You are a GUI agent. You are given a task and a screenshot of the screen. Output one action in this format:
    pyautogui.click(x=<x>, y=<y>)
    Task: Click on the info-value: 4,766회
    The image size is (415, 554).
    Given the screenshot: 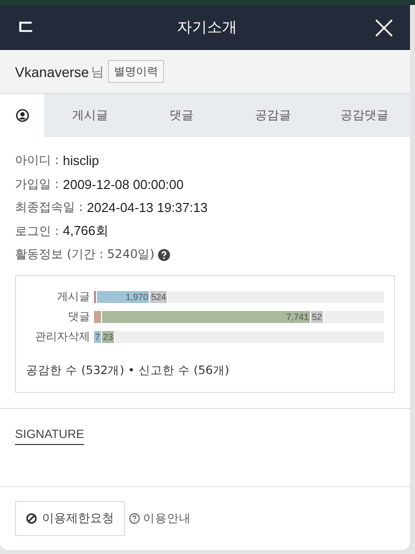 What is the action you would take?
    pyautogui.click(x=85, y=231)
    